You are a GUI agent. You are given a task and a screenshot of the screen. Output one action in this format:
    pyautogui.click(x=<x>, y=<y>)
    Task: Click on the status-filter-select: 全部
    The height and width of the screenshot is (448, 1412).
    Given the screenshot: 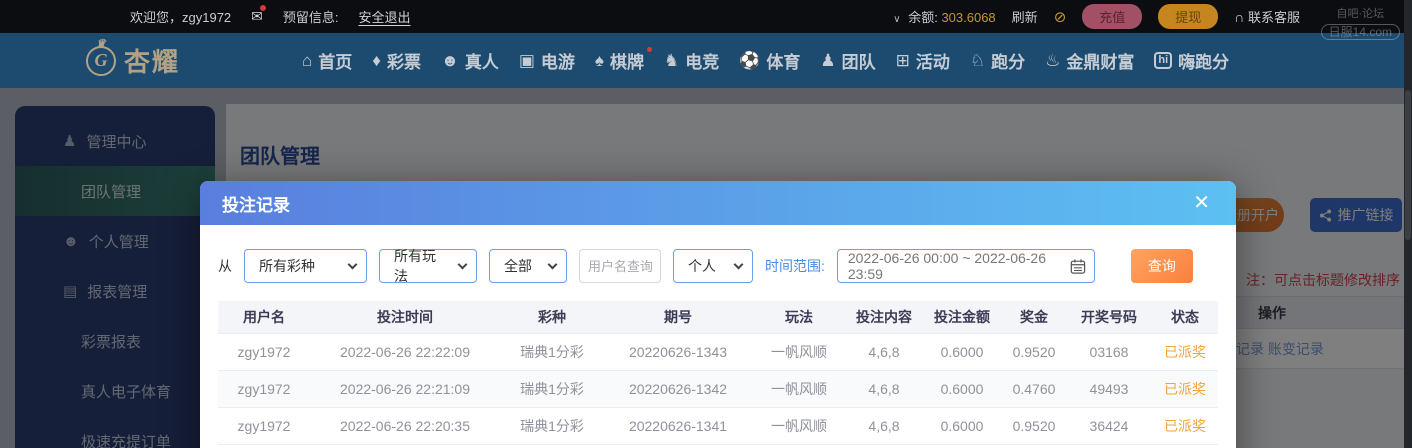 What is the action you would take?
    pyautogui.click(x=528, y=266)
    